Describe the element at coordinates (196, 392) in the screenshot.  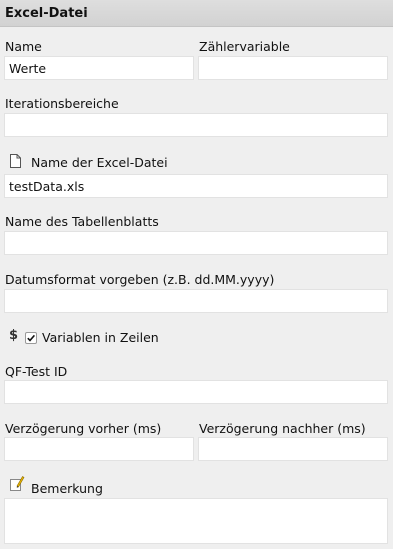
I see `qftest-id-input` at that location.